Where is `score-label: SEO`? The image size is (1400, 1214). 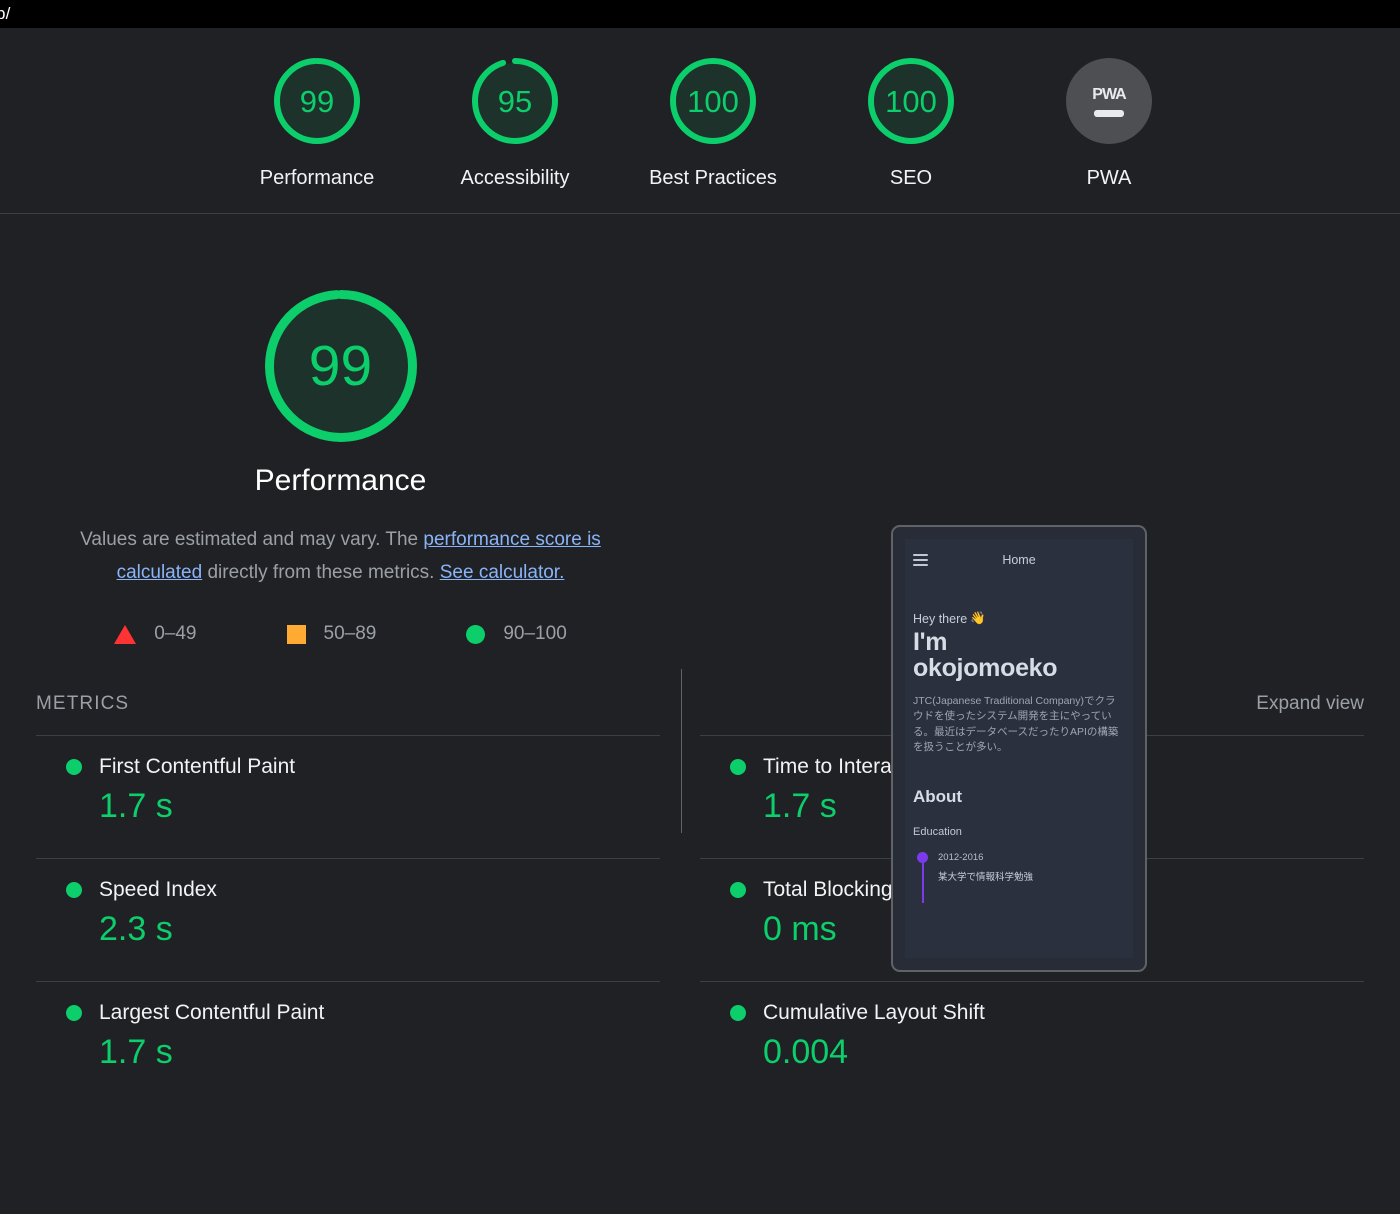
score-label: SEO is located at coordinates (911, 178).